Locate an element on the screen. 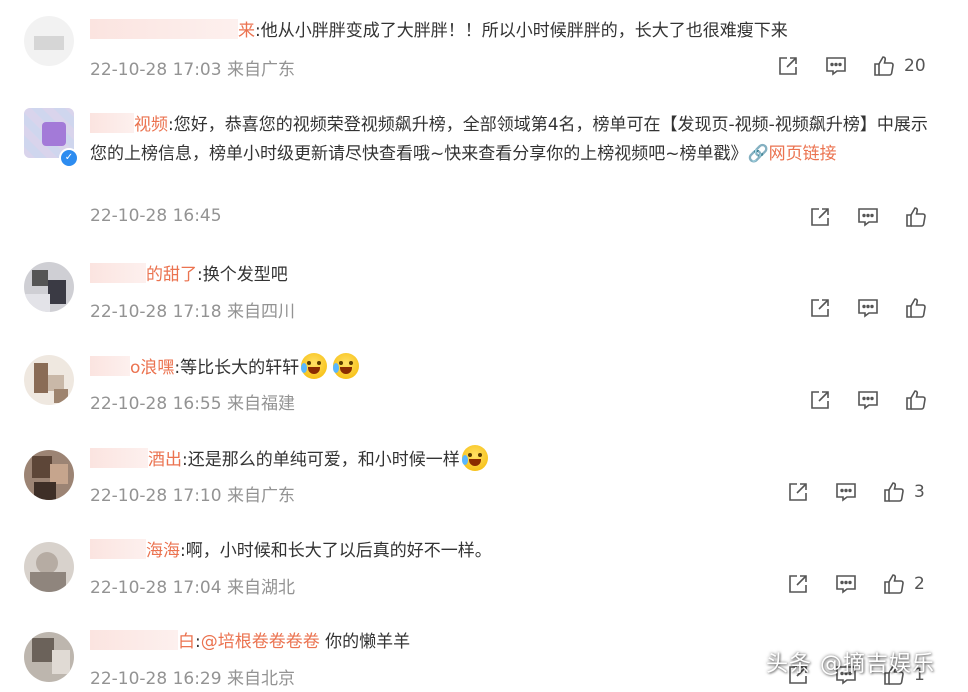 This screenshot has height=692, width=968. mention-link: @培根卷卷卷卷 is located at coordinates (260, 642).